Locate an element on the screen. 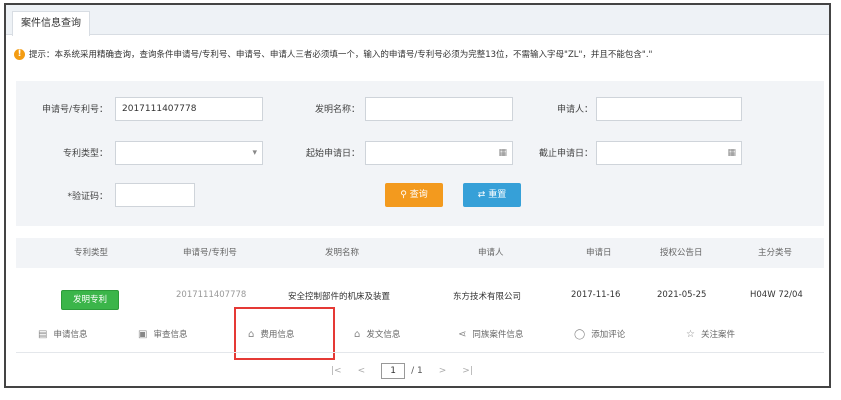  warning-icon: ! is located at coordinates (19, 54).